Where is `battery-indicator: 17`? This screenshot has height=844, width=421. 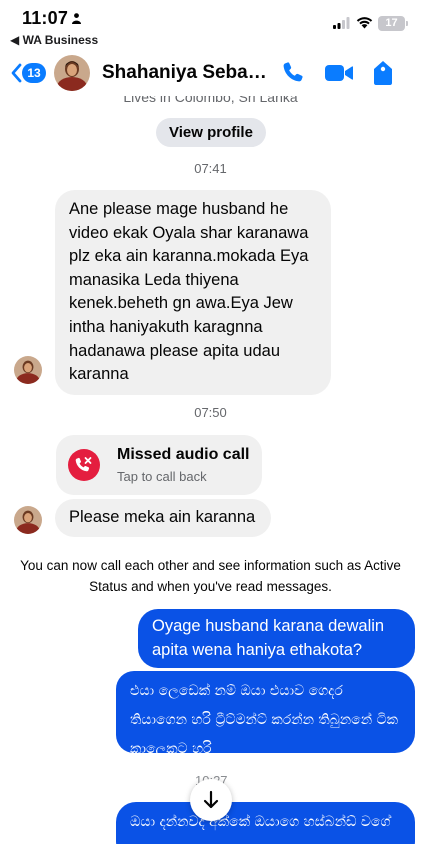 battery-indicator: 17 is located at coordinates (393, 23).